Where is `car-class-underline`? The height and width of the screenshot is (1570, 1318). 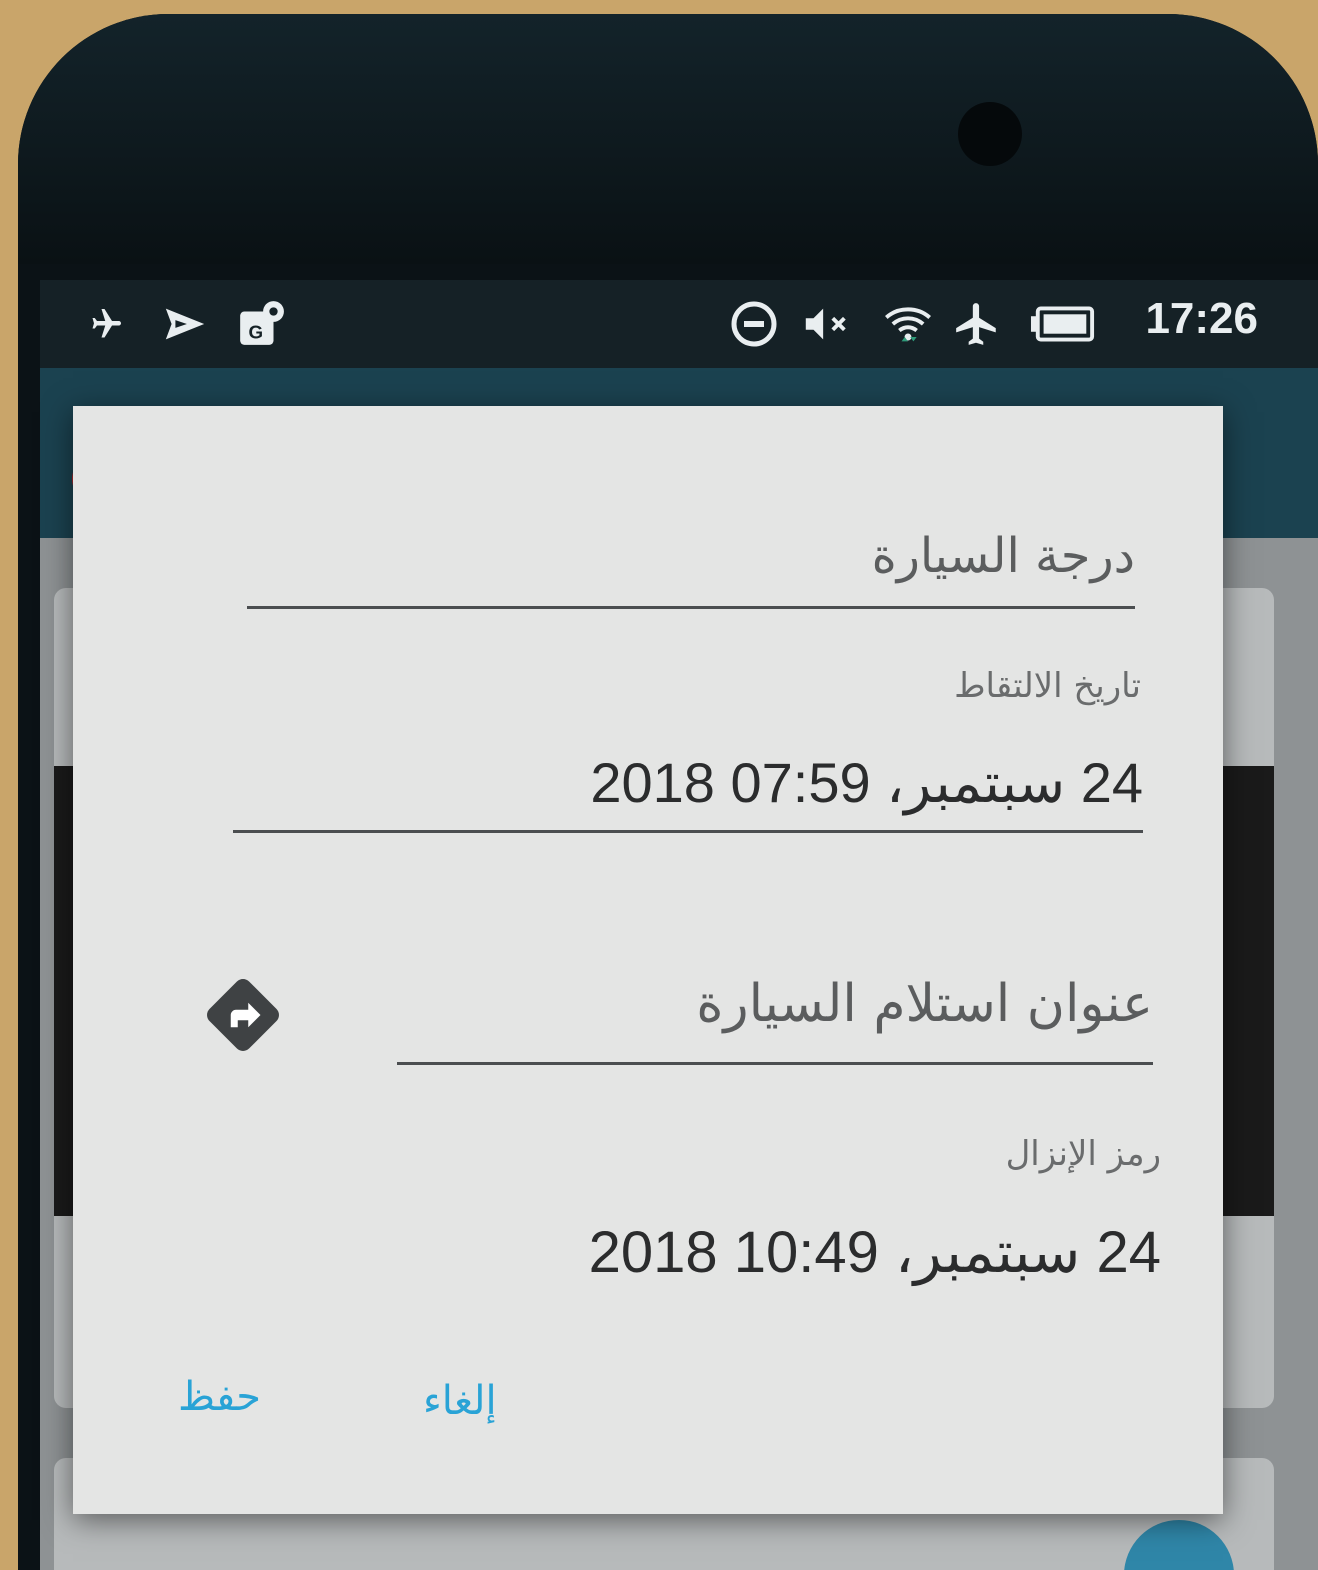 car-class-underline is located at coordinates (691, 607).